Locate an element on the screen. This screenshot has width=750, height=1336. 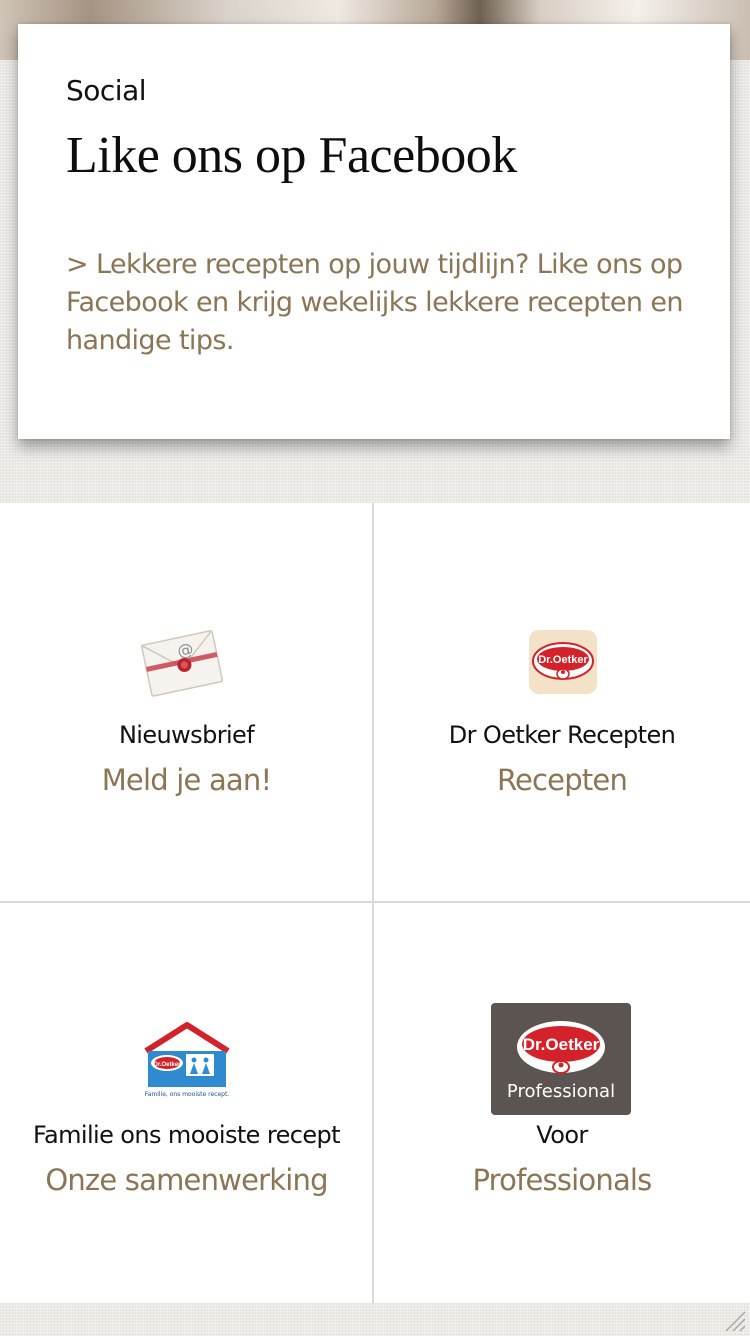
tile-newsletter: @ Nieuwsbrief Meld je aan! is located at coordinates (186, 702).